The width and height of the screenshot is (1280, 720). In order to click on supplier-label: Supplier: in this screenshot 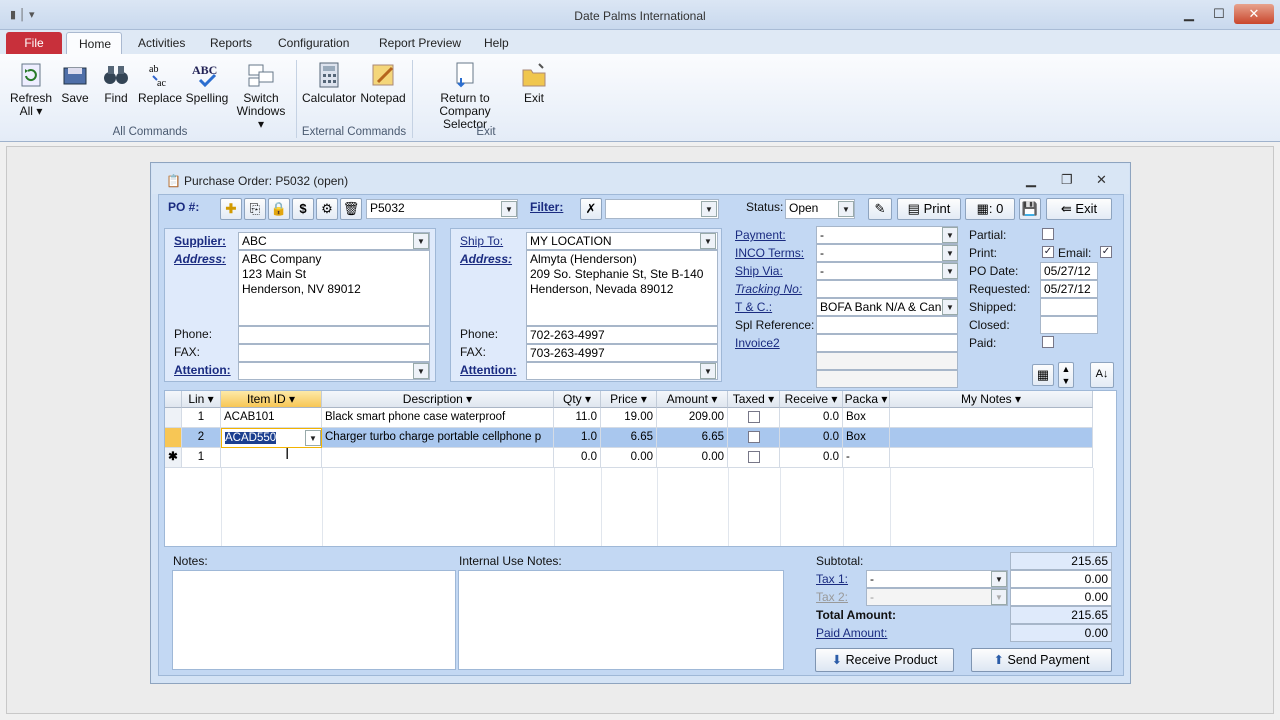, I will do `click(200, 241)`.